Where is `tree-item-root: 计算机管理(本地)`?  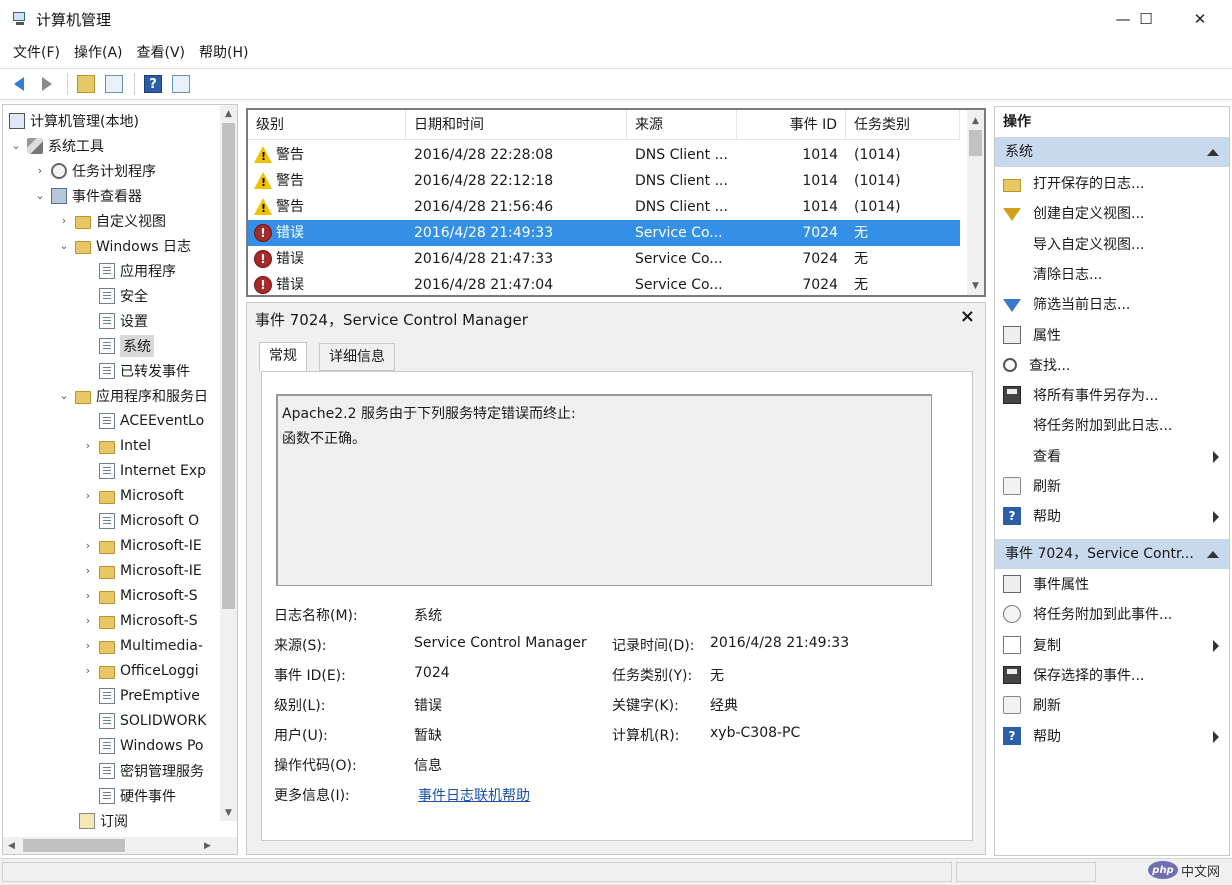 tree-item-root: 计算机管理(本地) is located at coordinates (72, 120).